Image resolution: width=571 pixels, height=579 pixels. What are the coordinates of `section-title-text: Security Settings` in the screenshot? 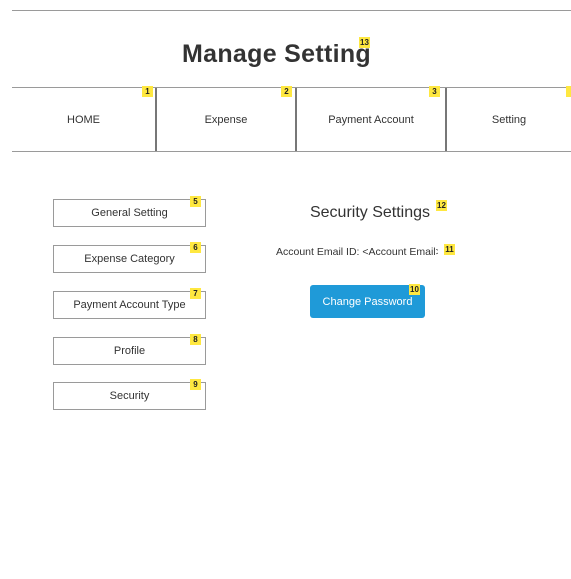 It's located at (370, 212).